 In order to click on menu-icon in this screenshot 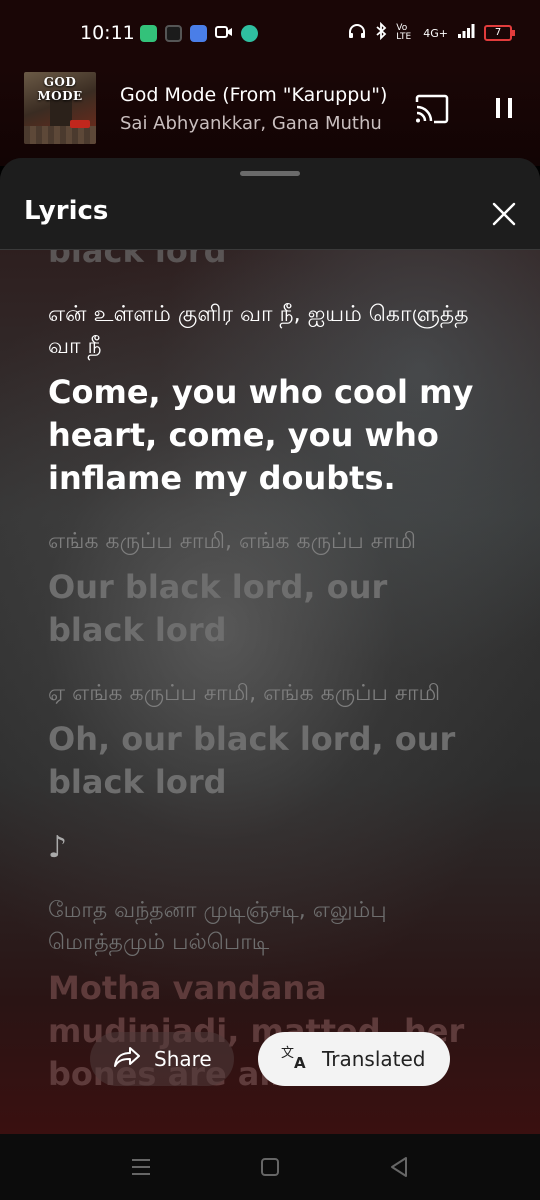, I will do `click(141, 1171)`.